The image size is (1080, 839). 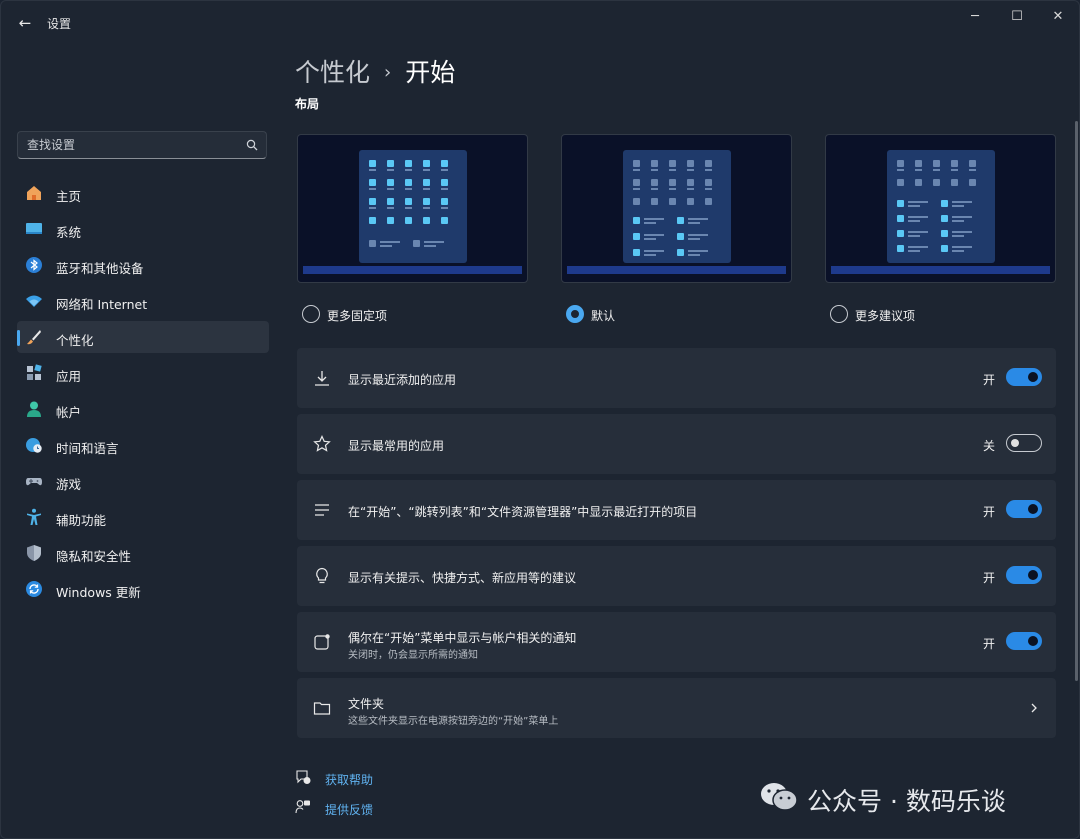 I want to click on setting-title: 显示最近添加的应用, so click(x=402, y=380).